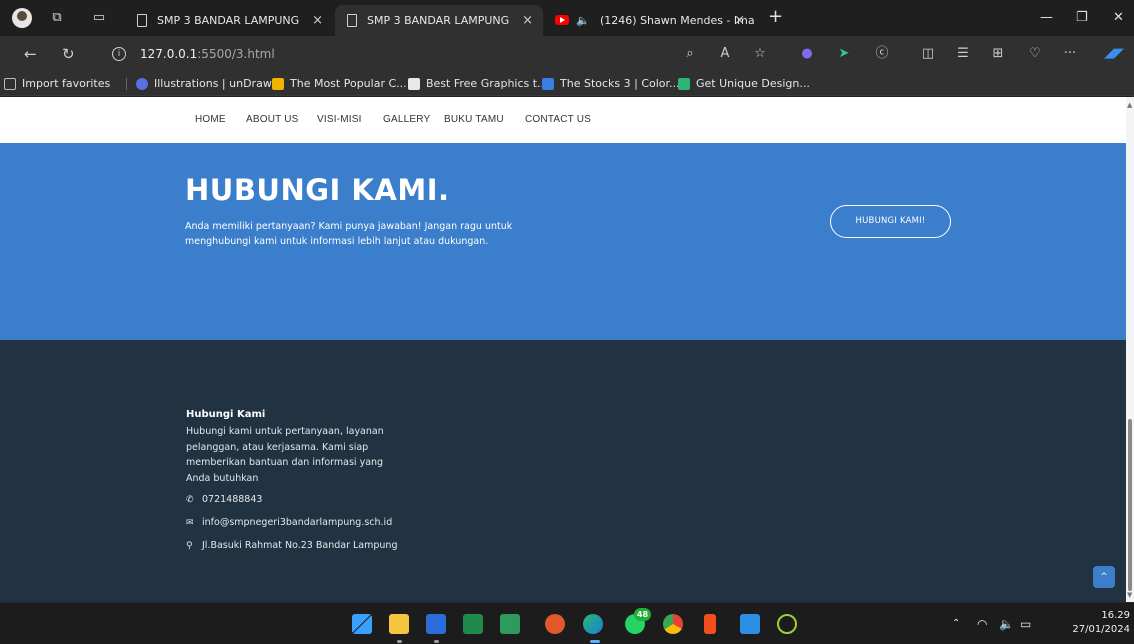 This screenshot has height=644, width=1134. Describe the element at coordinates (1025, 624) in the screenshot. I see `battery-icon: ▭` at that location.